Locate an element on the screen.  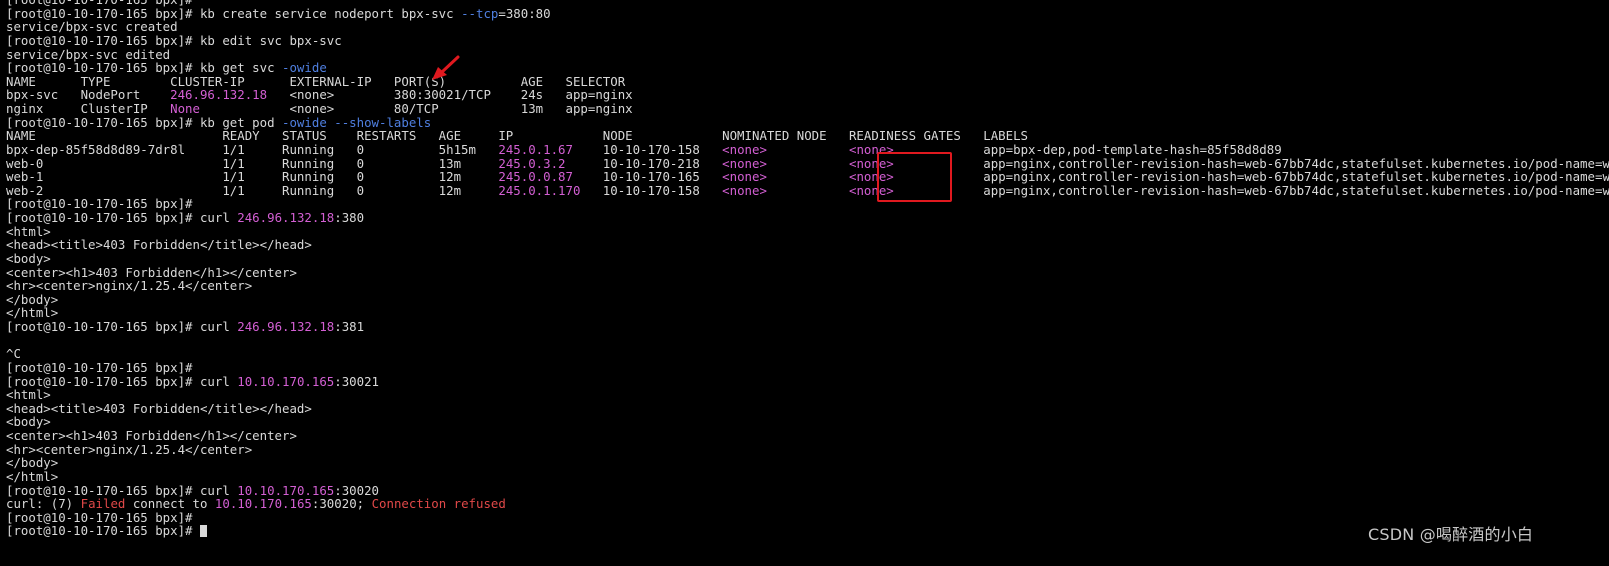
labels-highlight-box is located at coordinates (914, 177).